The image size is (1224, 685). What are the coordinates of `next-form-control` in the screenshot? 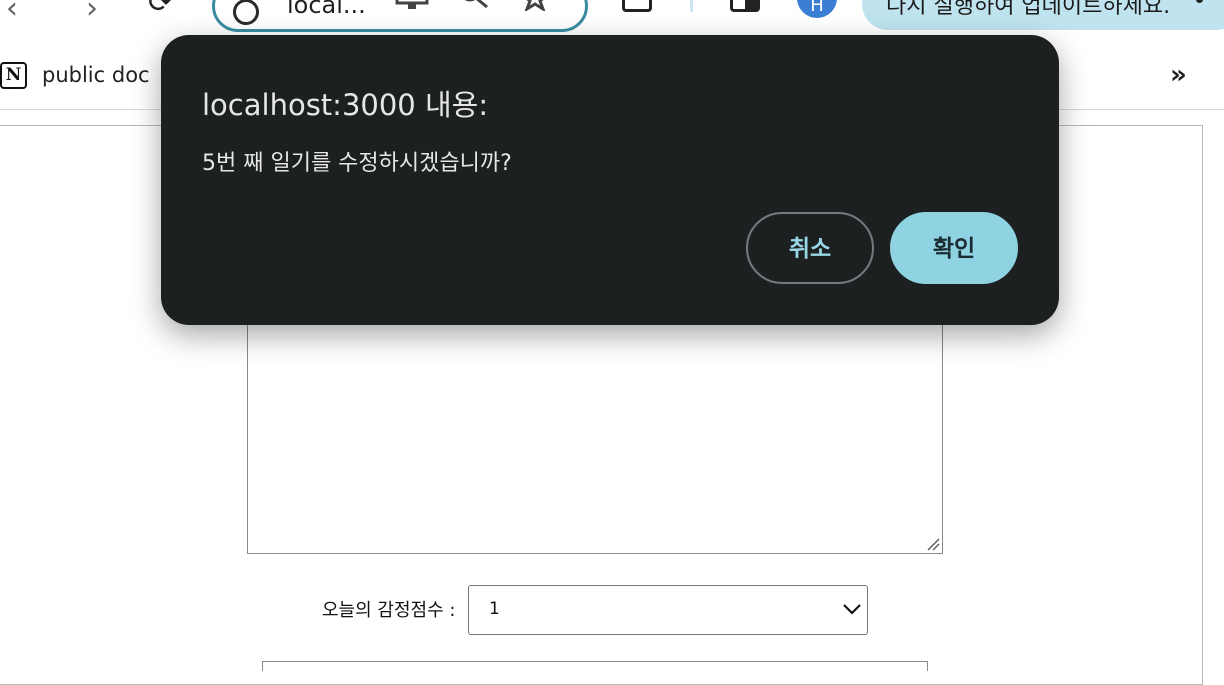 It's located at (595, 666).